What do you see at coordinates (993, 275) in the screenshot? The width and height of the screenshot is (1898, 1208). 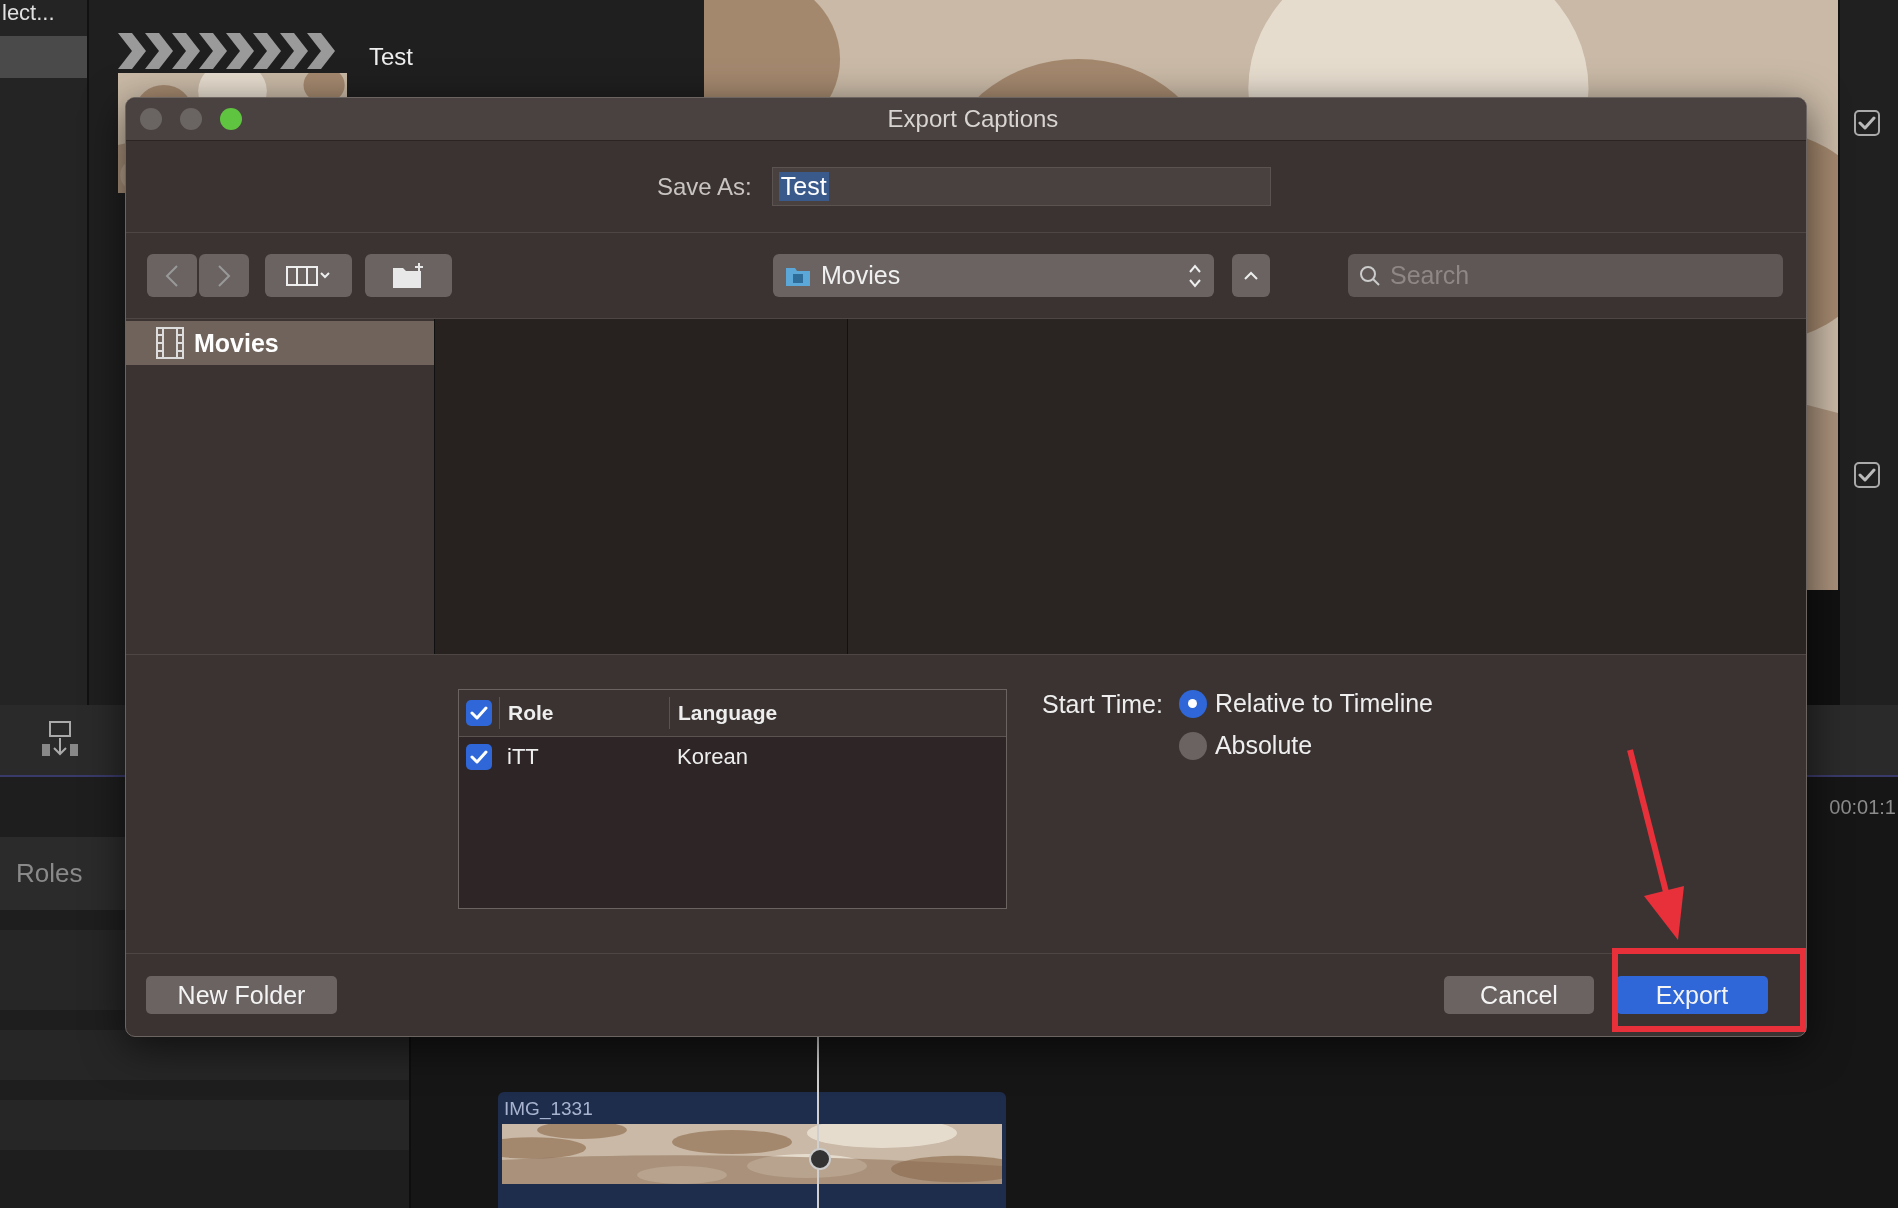 I see `location-popup: Movies` at bounding box center [993, 275].